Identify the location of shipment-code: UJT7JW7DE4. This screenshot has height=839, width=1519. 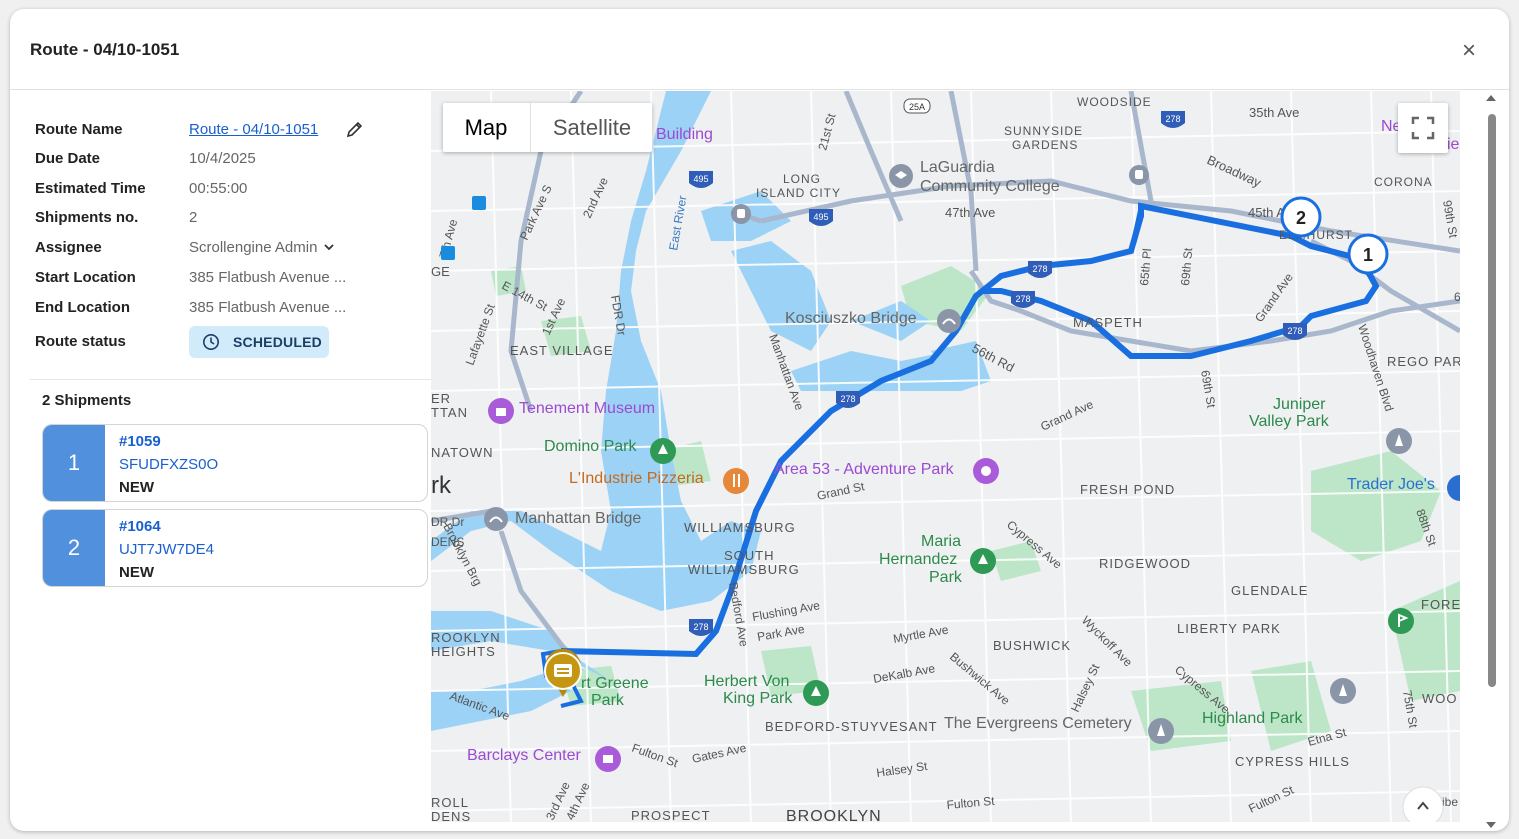
(167, 549).